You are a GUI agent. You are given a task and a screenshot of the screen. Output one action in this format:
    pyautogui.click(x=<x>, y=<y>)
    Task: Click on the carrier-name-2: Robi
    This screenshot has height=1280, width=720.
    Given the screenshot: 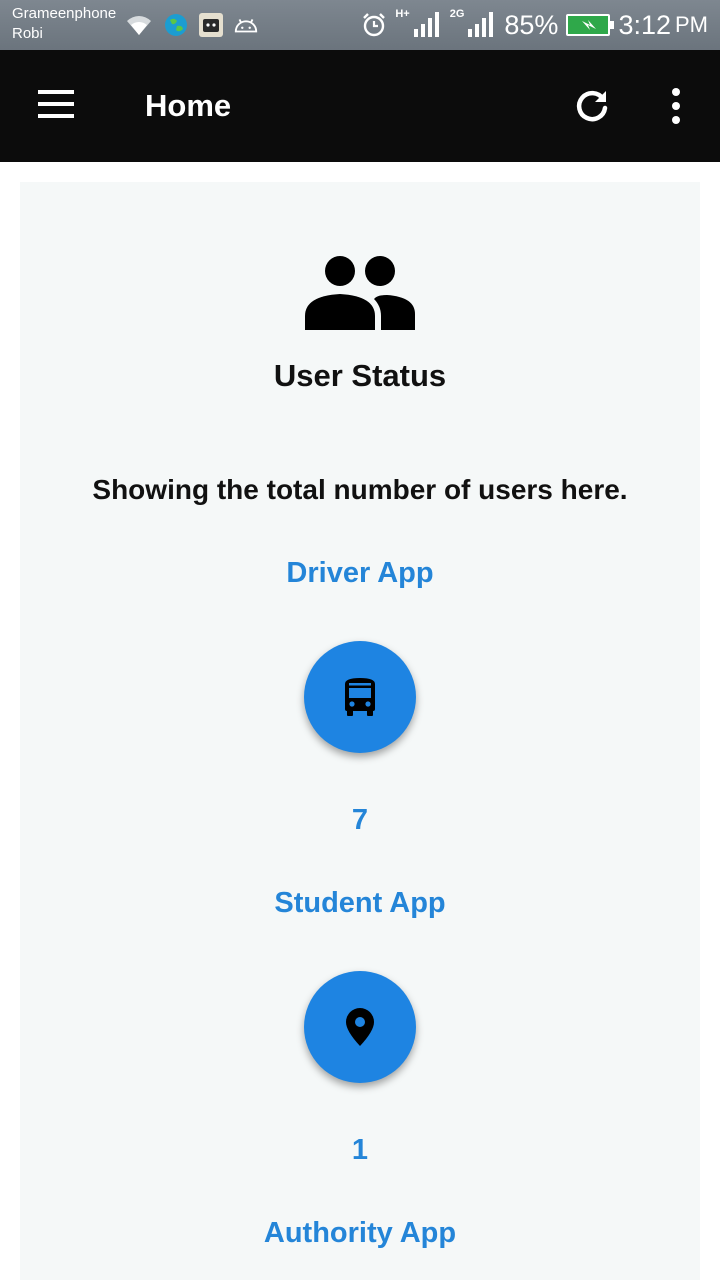 What is the action you would take?
    pyautogui.click(x=27, y=33)
    